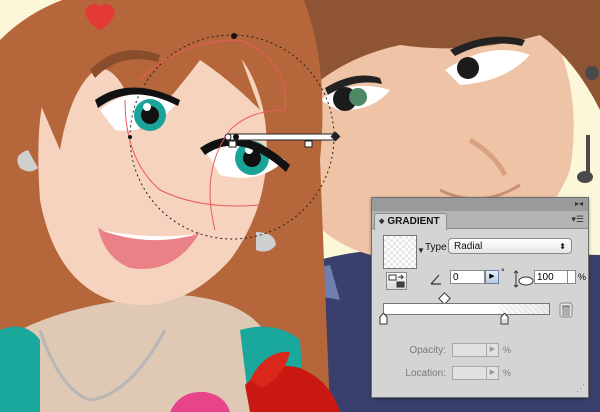 This screenshot has width=600, height=412. What do you see at coordinates (503, 272) in the screenshot?
I see `degree-symbol: °` at bounding box center [503, 272].